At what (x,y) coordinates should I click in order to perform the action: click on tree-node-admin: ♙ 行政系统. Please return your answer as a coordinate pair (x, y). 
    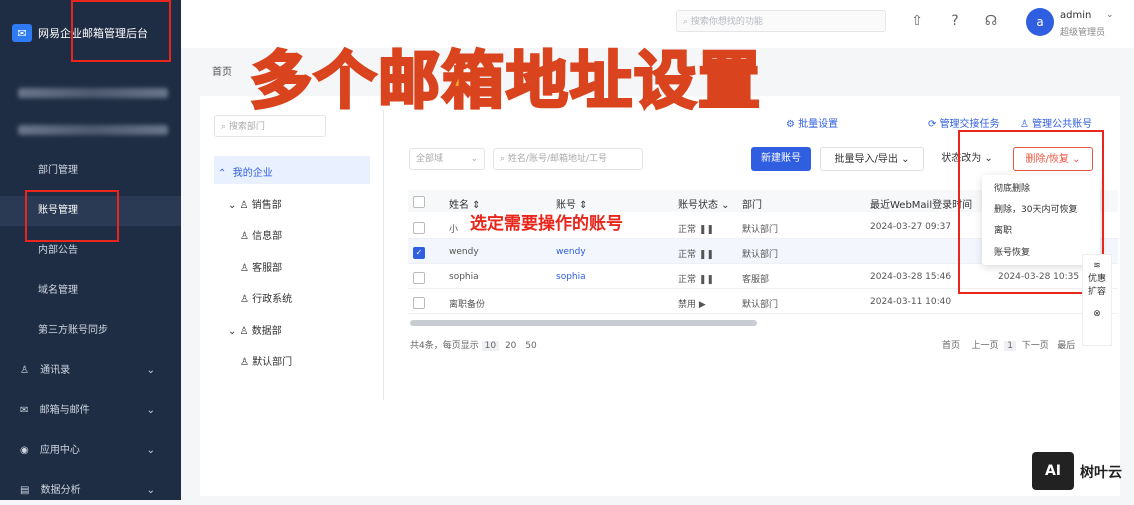
    Looking at the image, I should click on (266, 297).